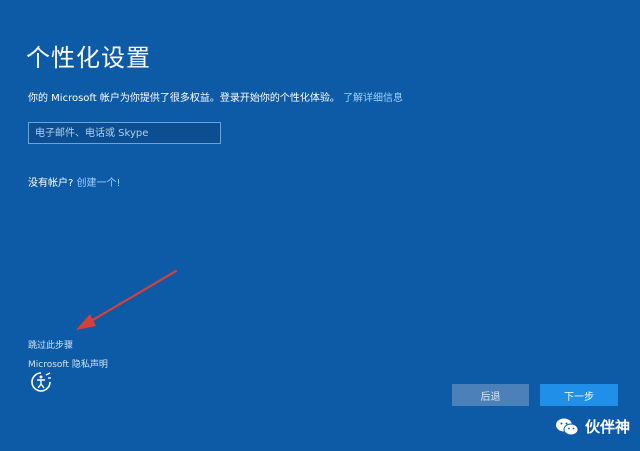 This screenshot has height=451, width=640. Describe the element at coordinates (579, 395) in the screenshot. I see `next-button: 下一步` at that location.